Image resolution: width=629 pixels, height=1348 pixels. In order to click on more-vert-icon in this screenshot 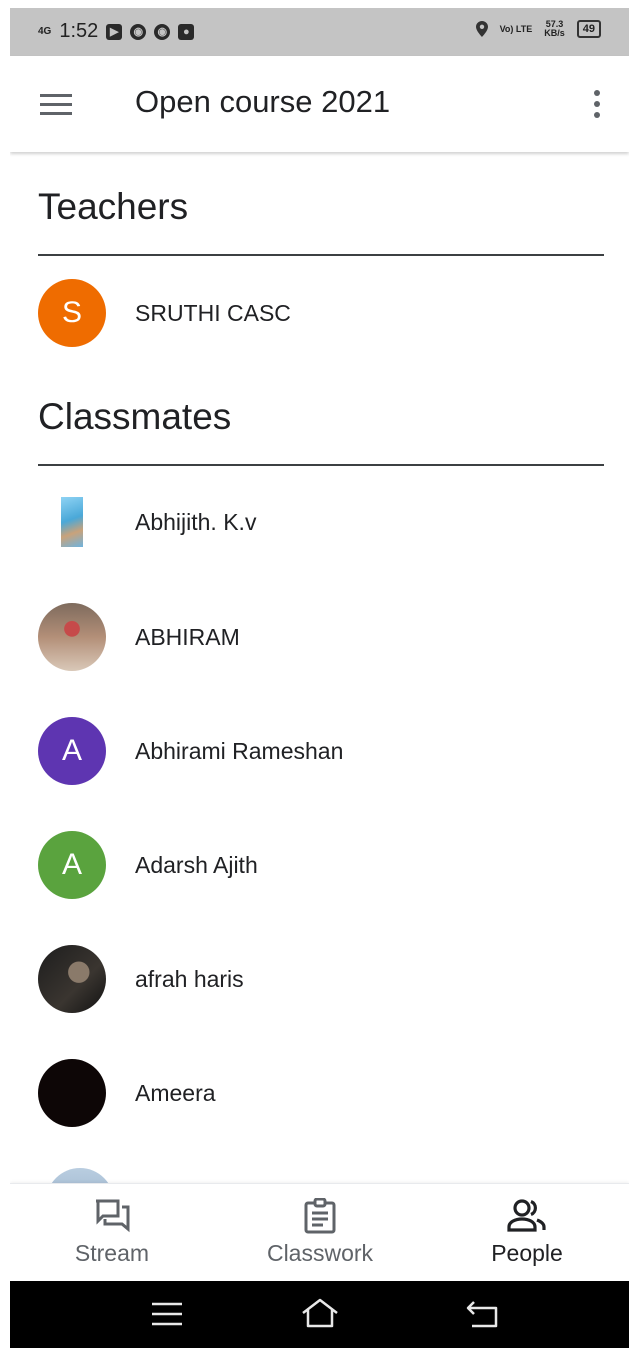, I will do `click(597, 93)`.